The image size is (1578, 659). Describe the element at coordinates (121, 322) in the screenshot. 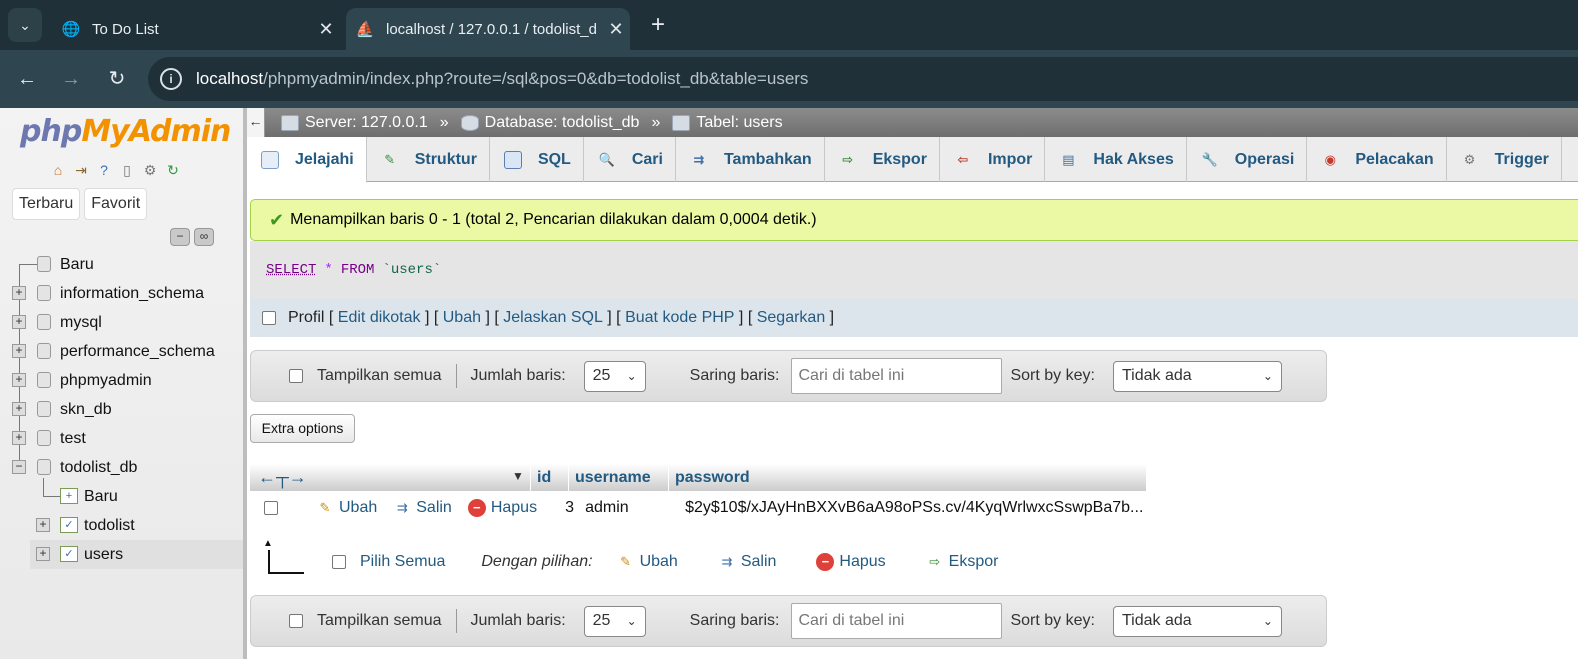

I see `tree-item-mysql: + mysql` at that location.